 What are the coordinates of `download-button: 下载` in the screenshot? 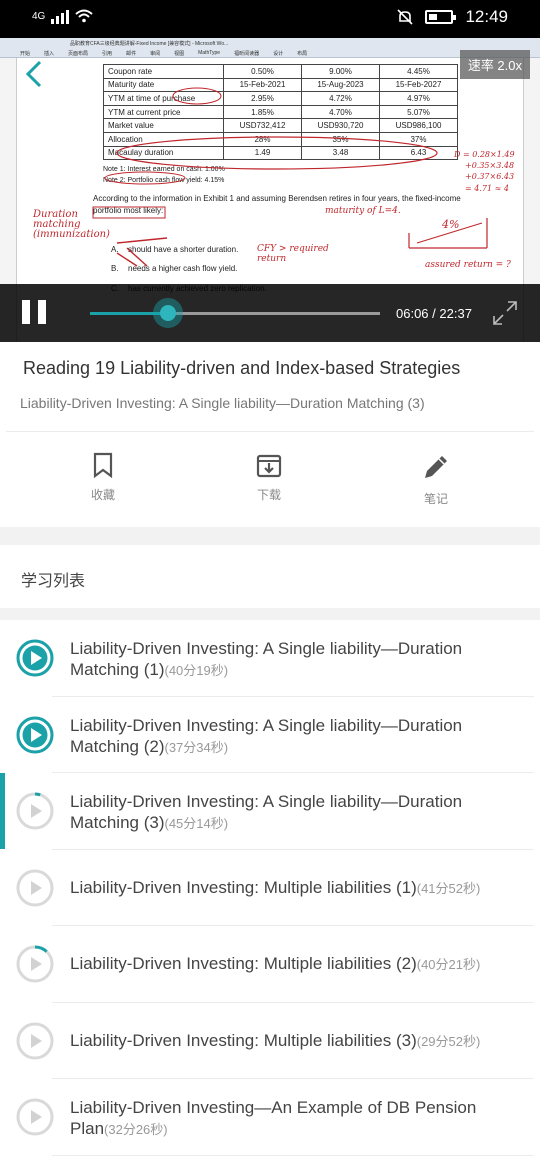 It's located at (269, 477).